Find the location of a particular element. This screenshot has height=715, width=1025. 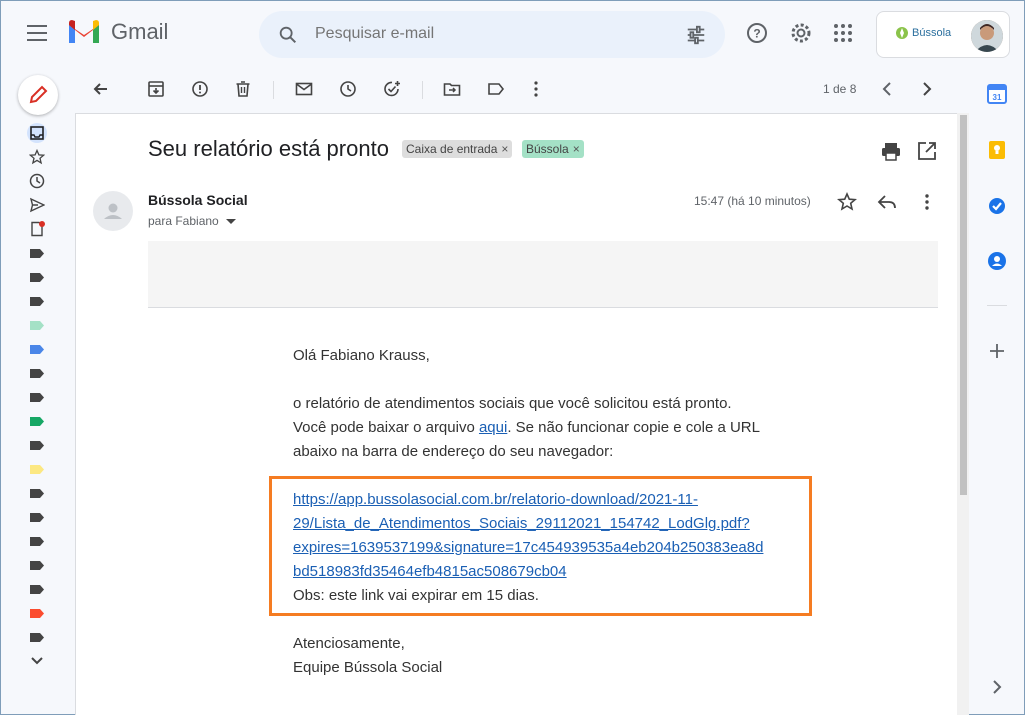

mark-unread-icon is located at coordinates (304, 89).